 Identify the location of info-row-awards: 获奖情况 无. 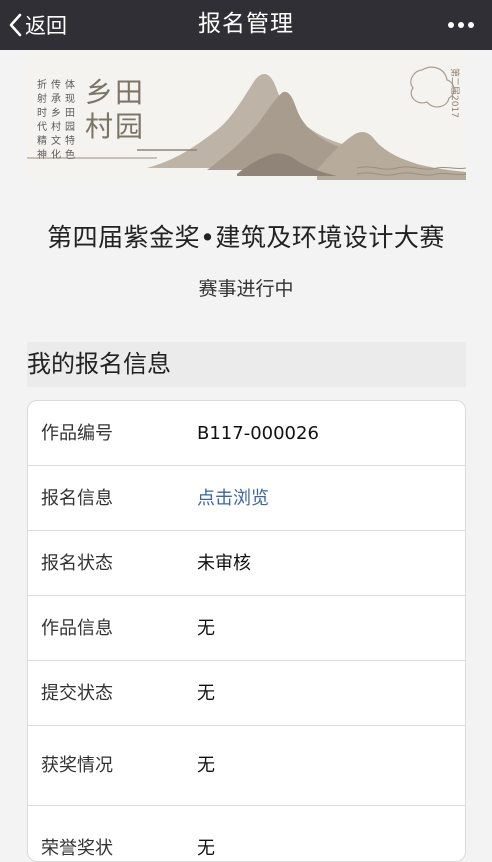
(246, 766).